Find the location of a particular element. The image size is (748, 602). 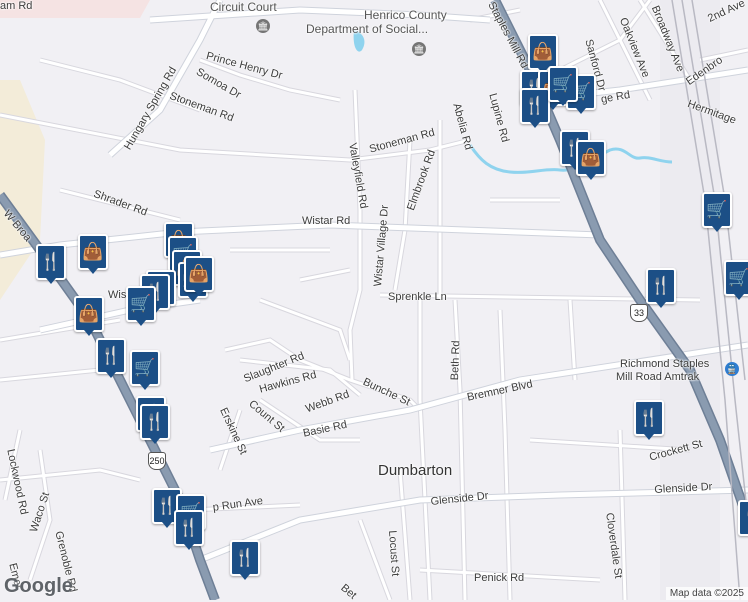

route-shield-us-250: 250 is located at coordinates (157, 461).